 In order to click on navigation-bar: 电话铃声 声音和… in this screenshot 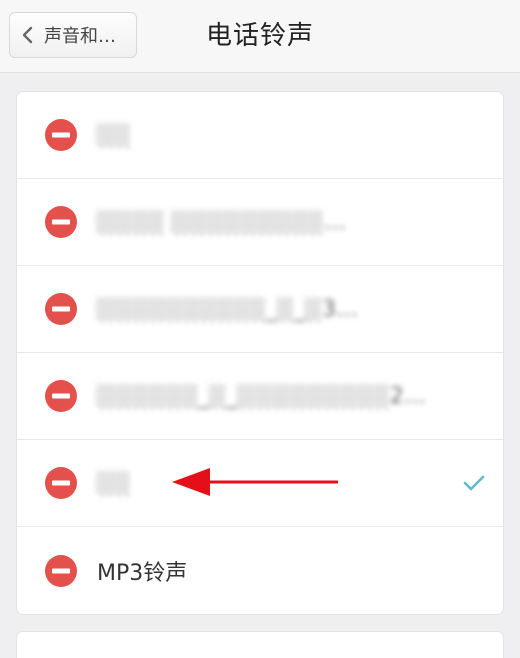, I will do `click(260, 36)`.